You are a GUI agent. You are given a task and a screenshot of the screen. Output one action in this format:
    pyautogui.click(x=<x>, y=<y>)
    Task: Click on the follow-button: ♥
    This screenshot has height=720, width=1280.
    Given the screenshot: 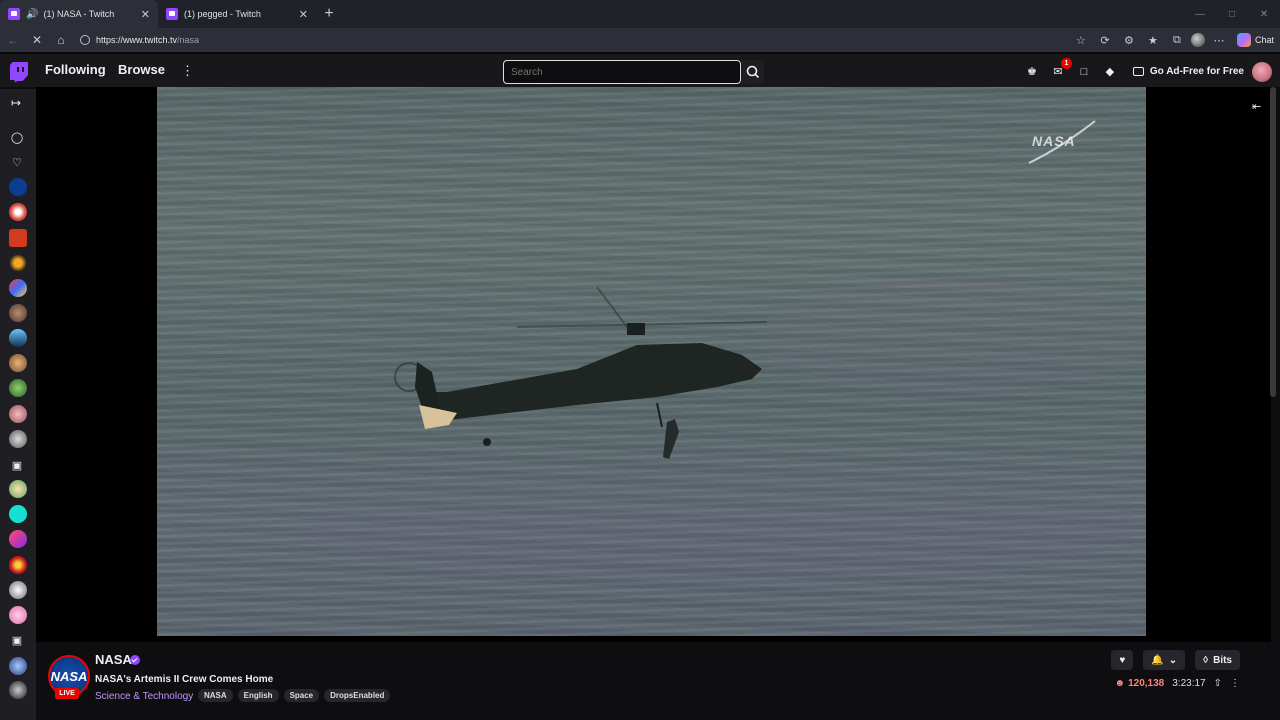 What is the action you would take?
    pyautogui.click(x=1122, y=660)
    